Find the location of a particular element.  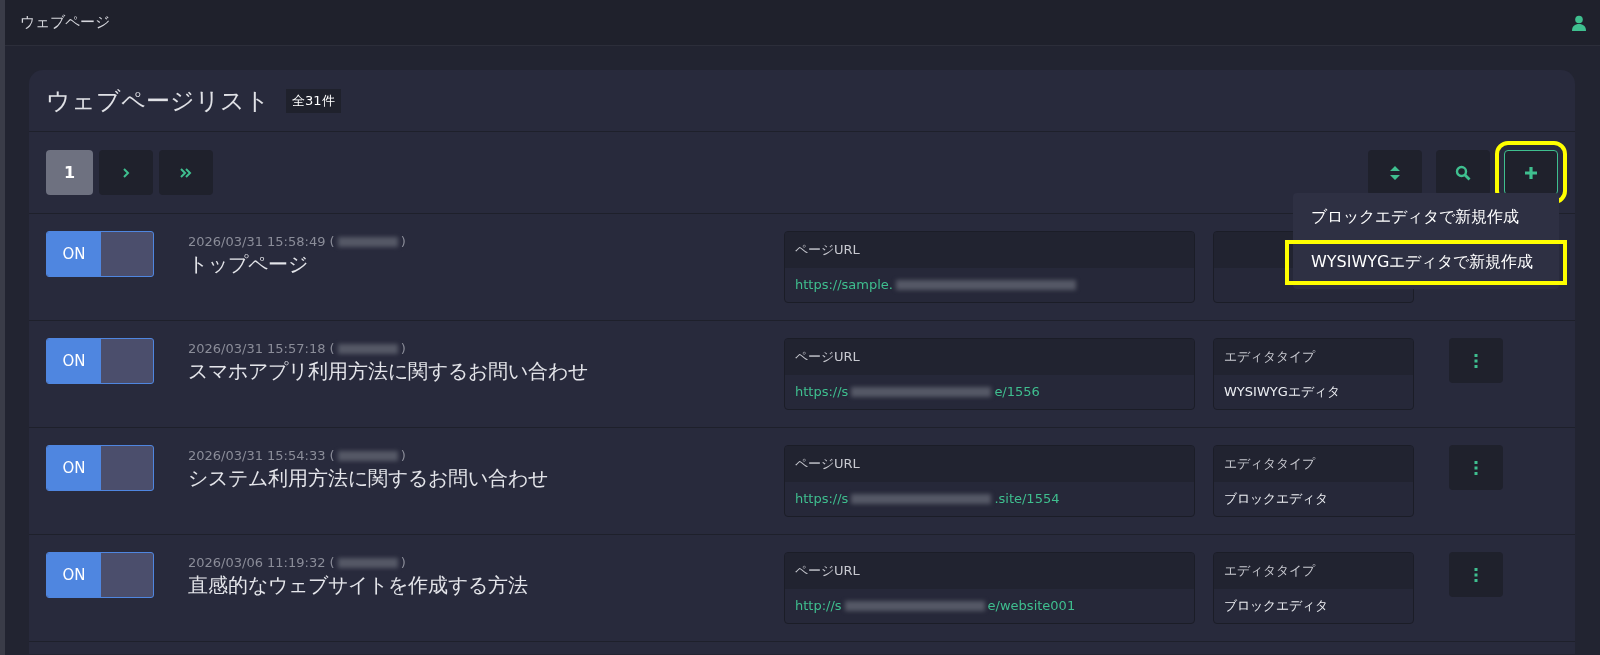

page-url: .site/1554 is located at coordinates (1027, 499).